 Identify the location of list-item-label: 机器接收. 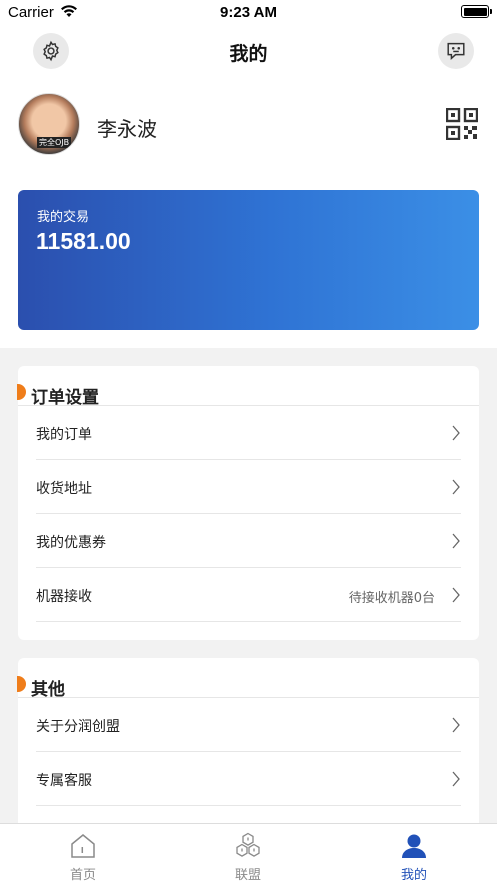
(64, 597).